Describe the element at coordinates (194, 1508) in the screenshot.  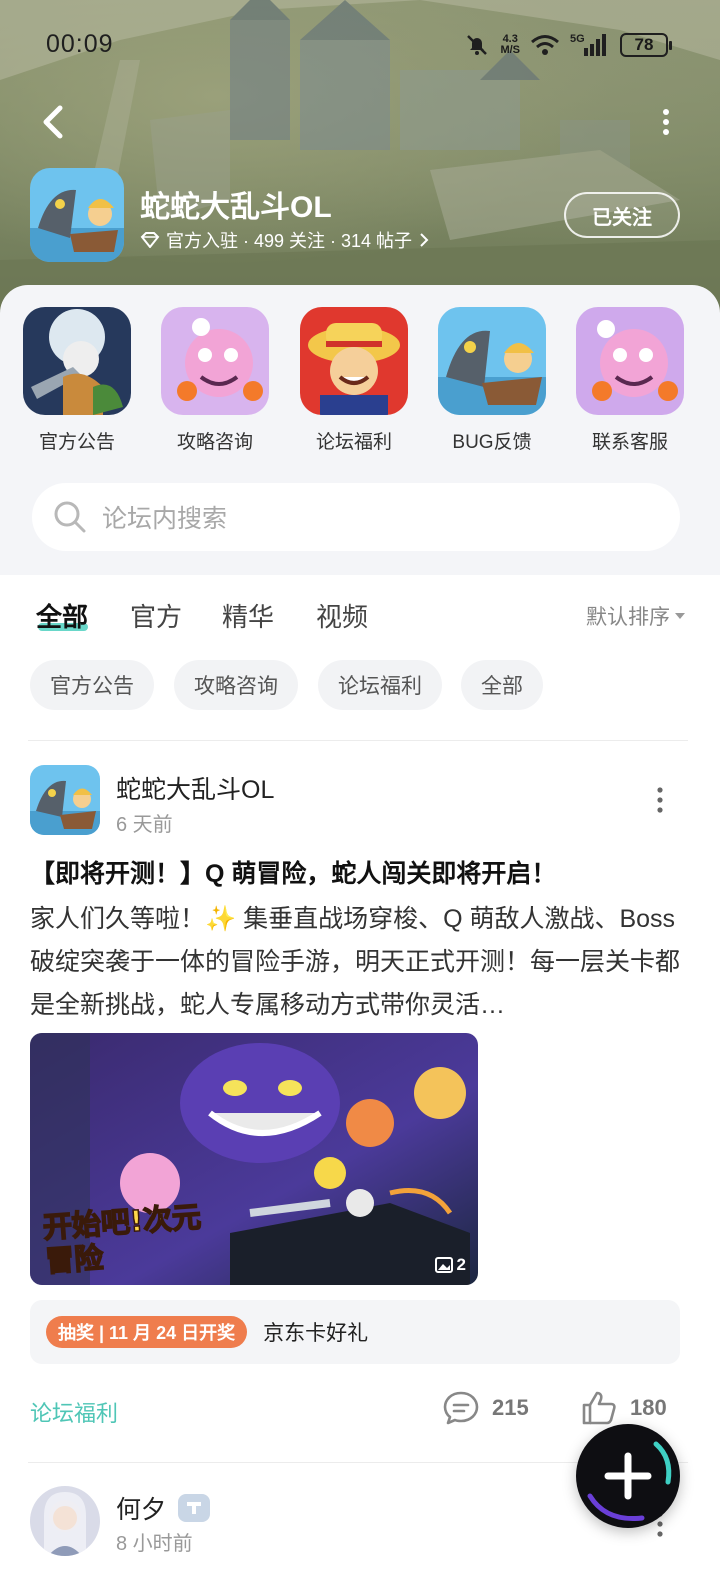
I see `user-level-badge-icon` at that location.